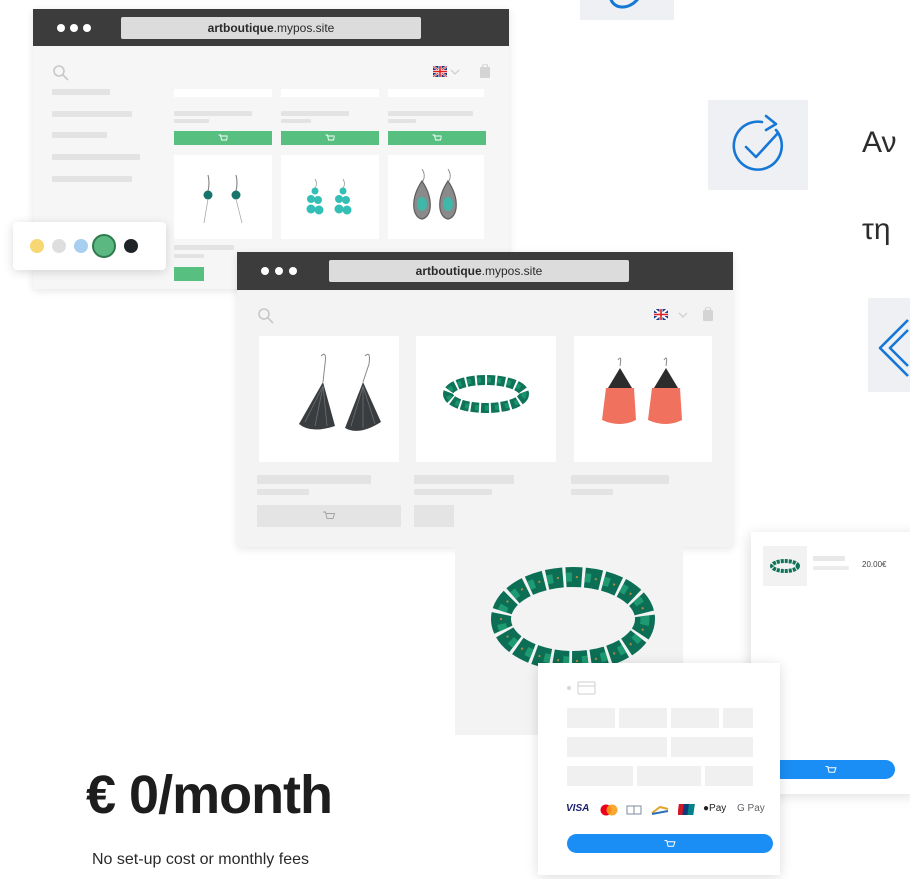  I want to click on checkout-card: VISA ●Pay G Pay, so click(659, 769).